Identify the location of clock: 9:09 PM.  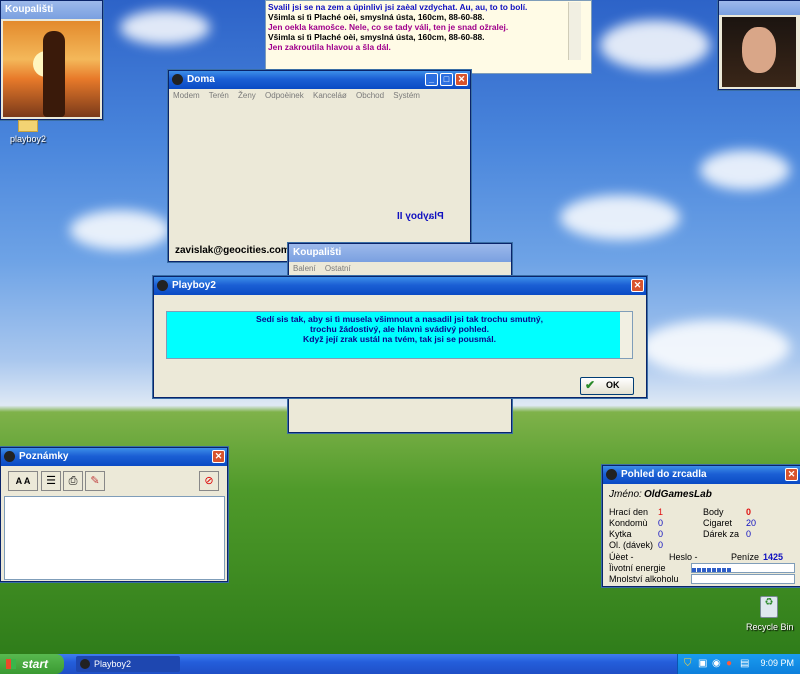
(777, 663).